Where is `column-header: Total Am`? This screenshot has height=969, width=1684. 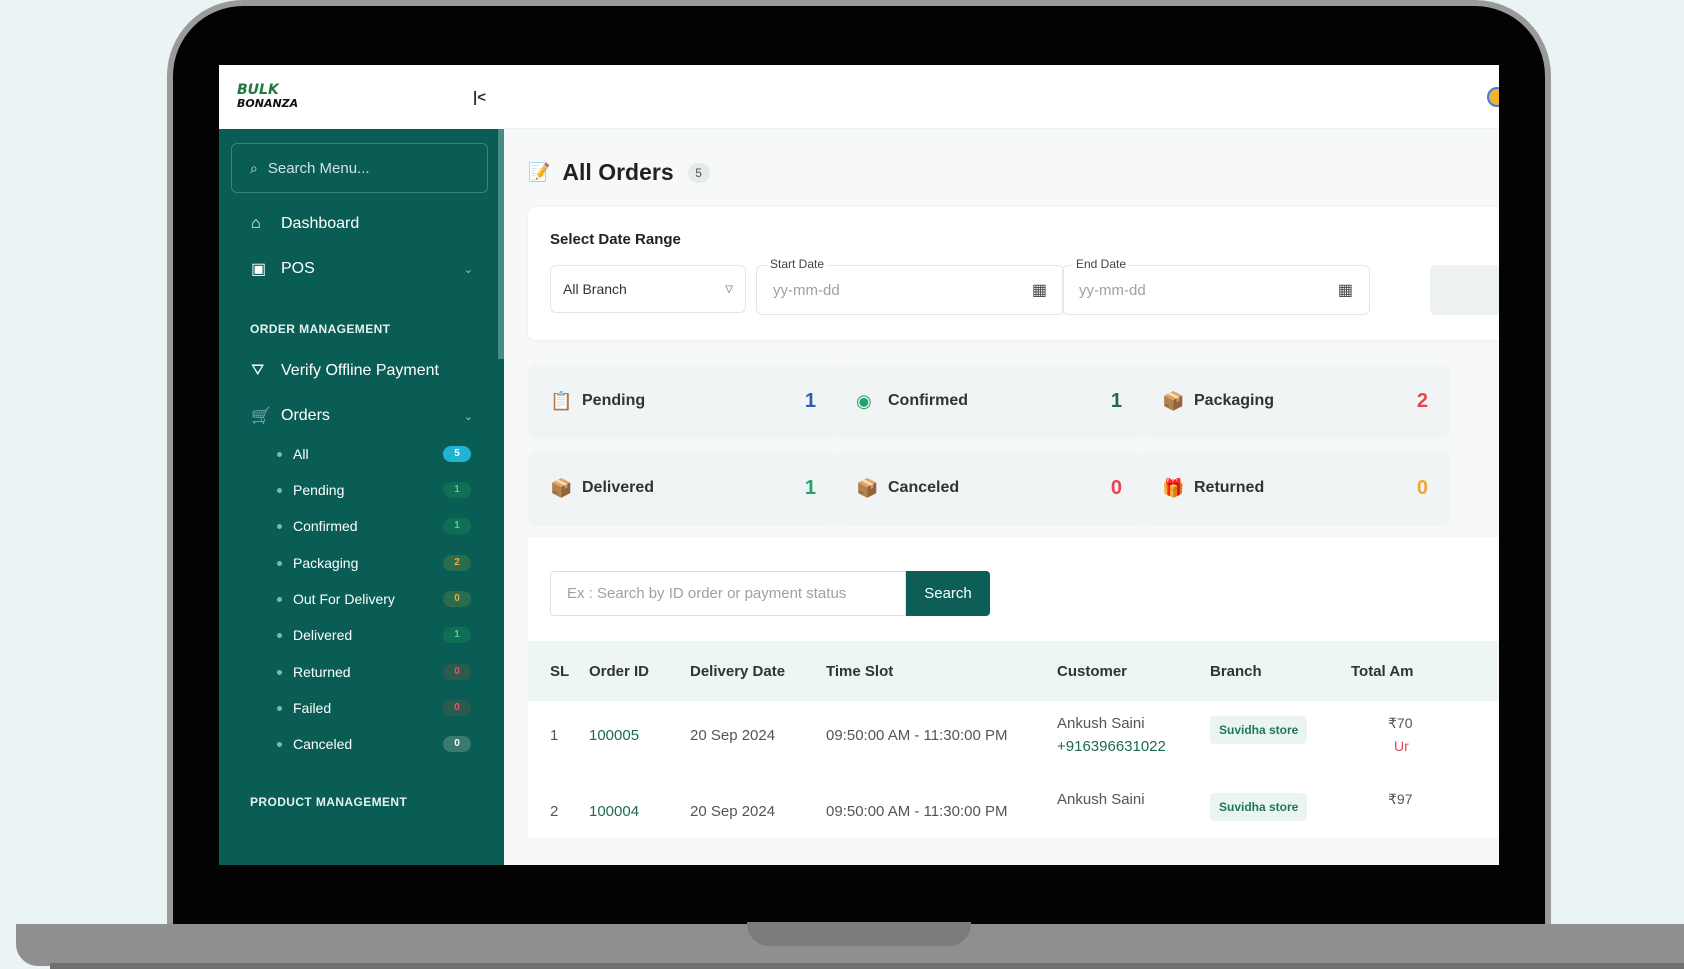
column-header: Total Am is located at coordinates (1382, 671).